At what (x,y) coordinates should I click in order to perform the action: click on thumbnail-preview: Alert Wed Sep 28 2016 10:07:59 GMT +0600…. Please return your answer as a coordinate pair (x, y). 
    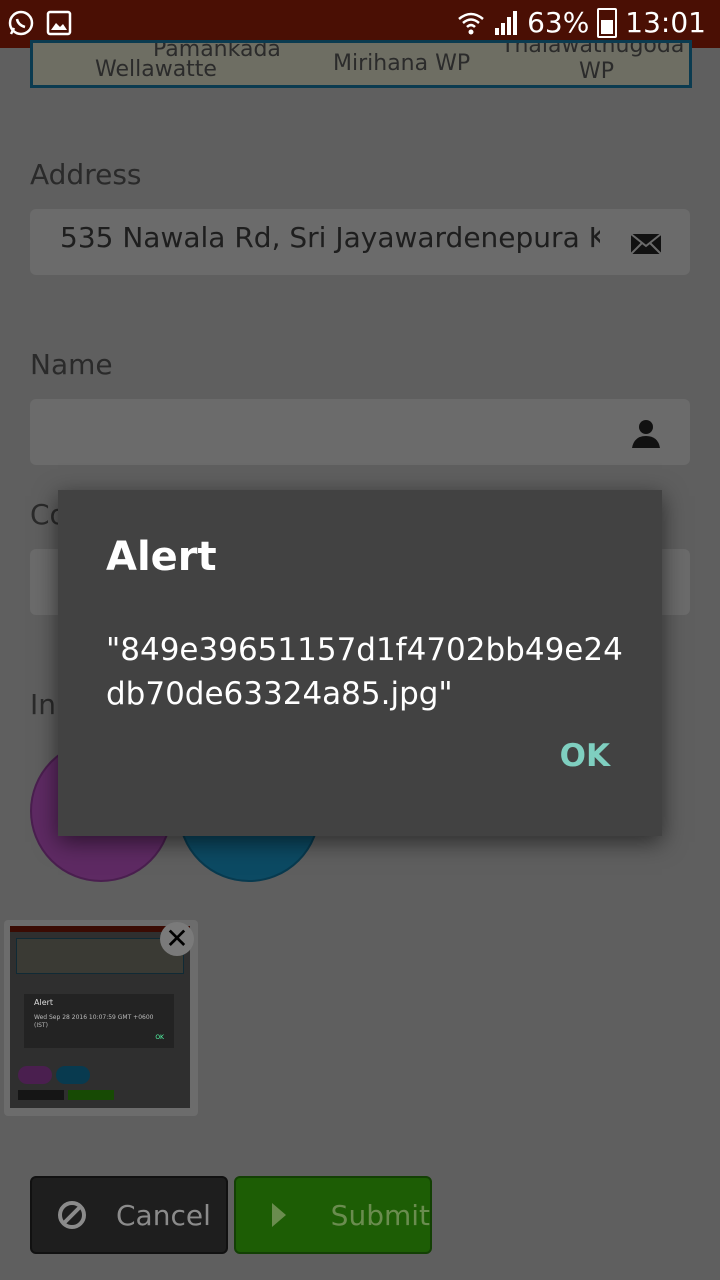
    Looking at the image, I should click on (100, 1017).